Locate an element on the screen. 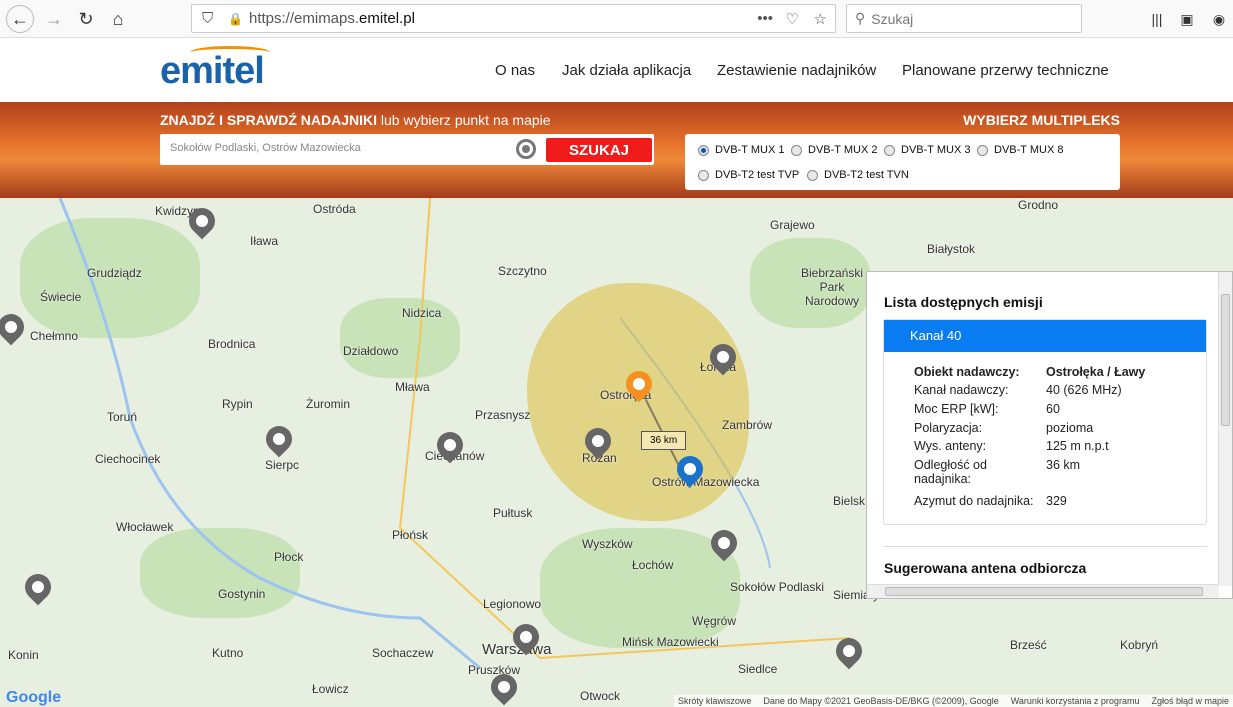  browser-search-input: ⚲ Szukaj is located at coordinates (964, 18).